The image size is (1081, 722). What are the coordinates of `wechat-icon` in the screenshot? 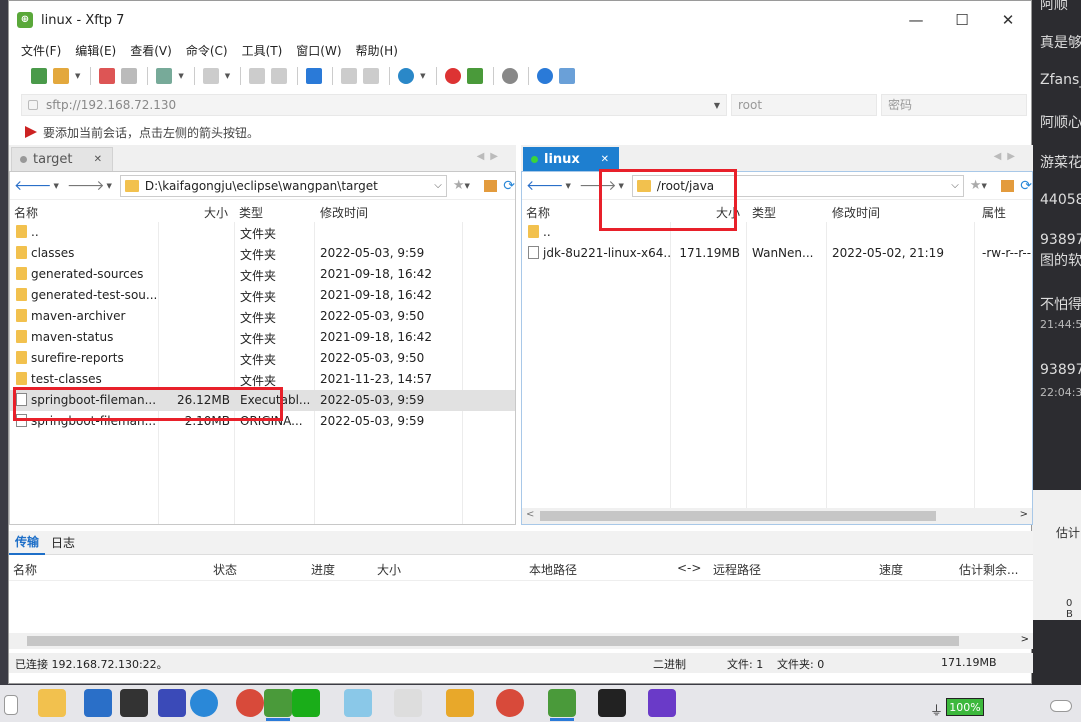 It's located at (306, 703).